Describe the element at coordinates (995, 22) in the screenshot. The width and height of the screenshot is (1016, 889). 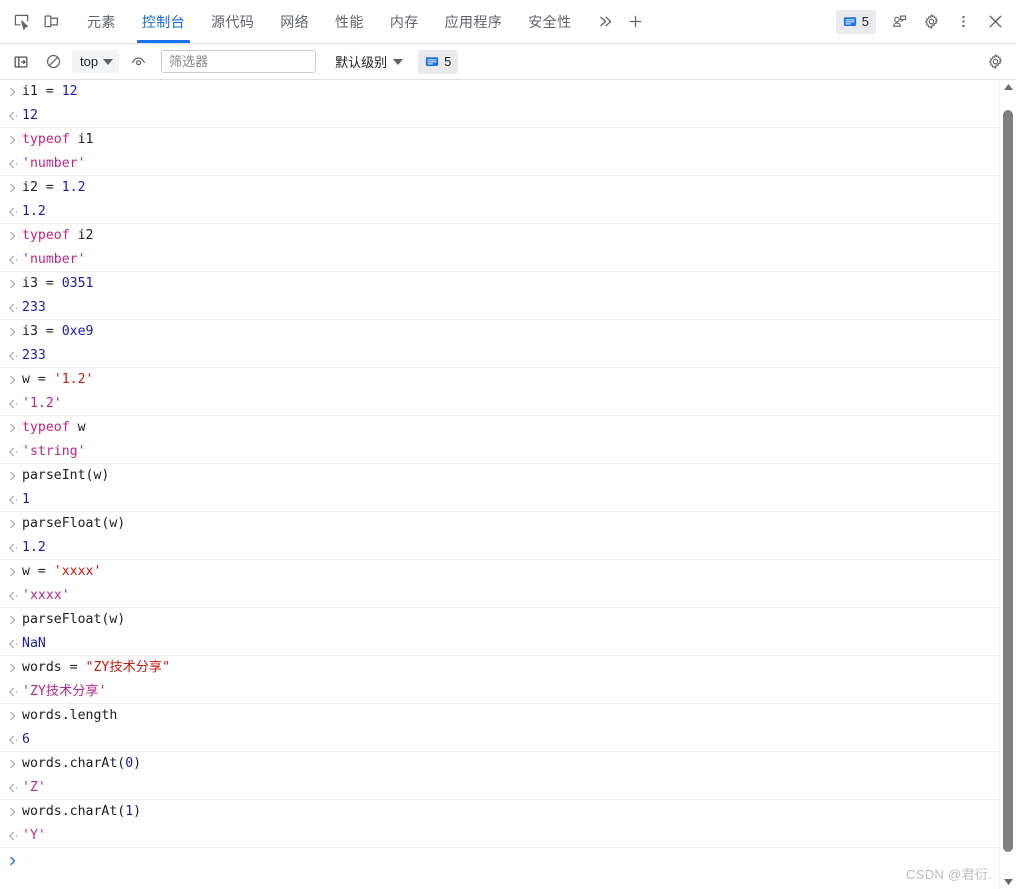
I see `close-icon` at that location.